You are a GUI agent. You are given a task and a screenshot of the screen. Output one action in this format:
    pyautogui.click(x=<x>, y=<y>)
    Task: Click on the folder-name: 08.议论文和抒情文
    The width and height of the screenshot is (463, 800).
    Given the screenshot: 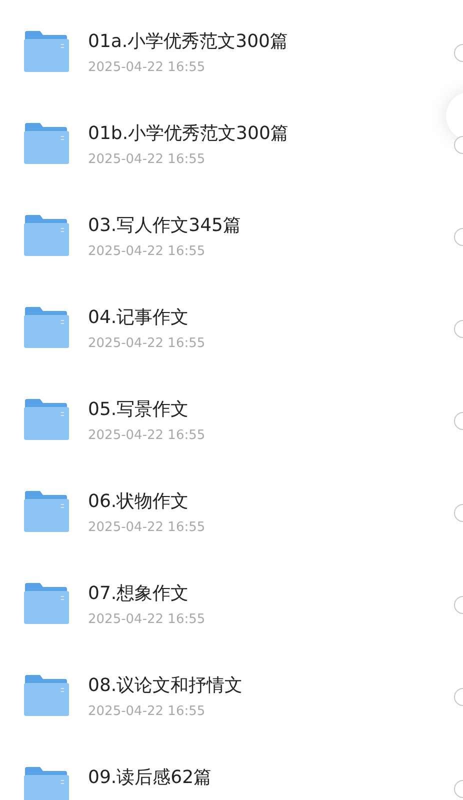 What is the action you would take?
    pyautogui.click(x=165, y=686)
    